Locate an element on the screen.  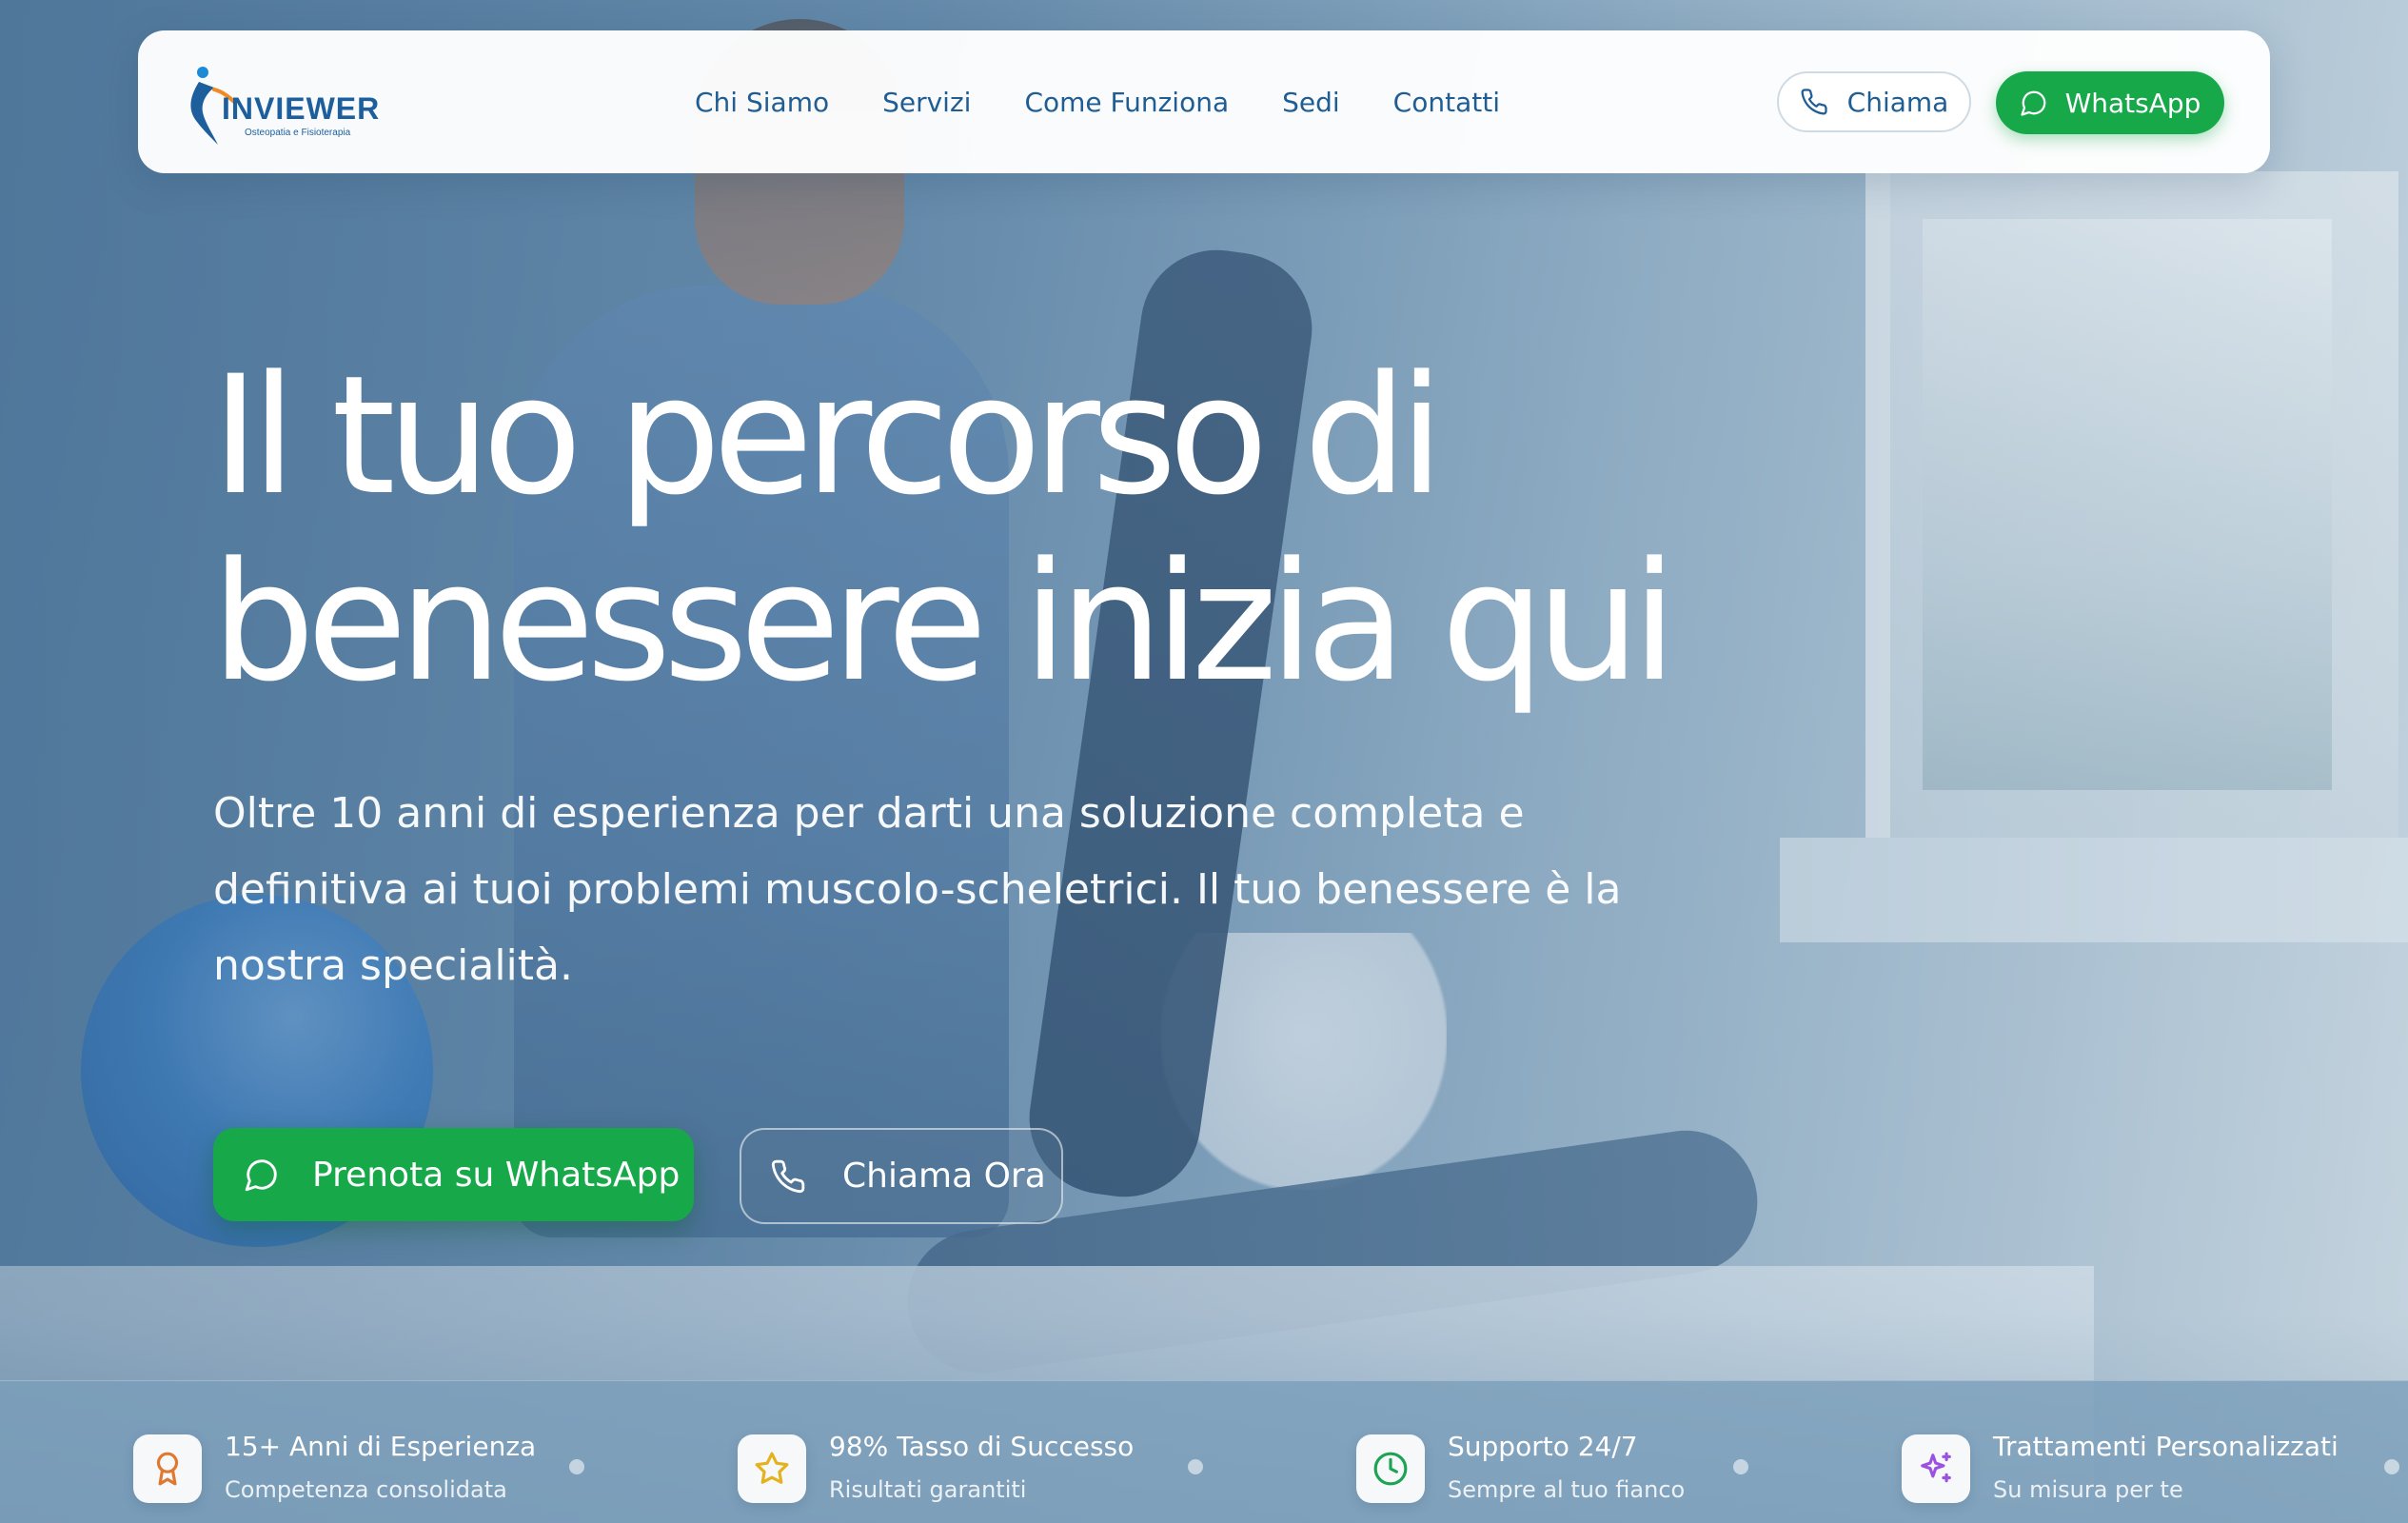
brand-name: INVIEWER is located at coordinates (301, 109).